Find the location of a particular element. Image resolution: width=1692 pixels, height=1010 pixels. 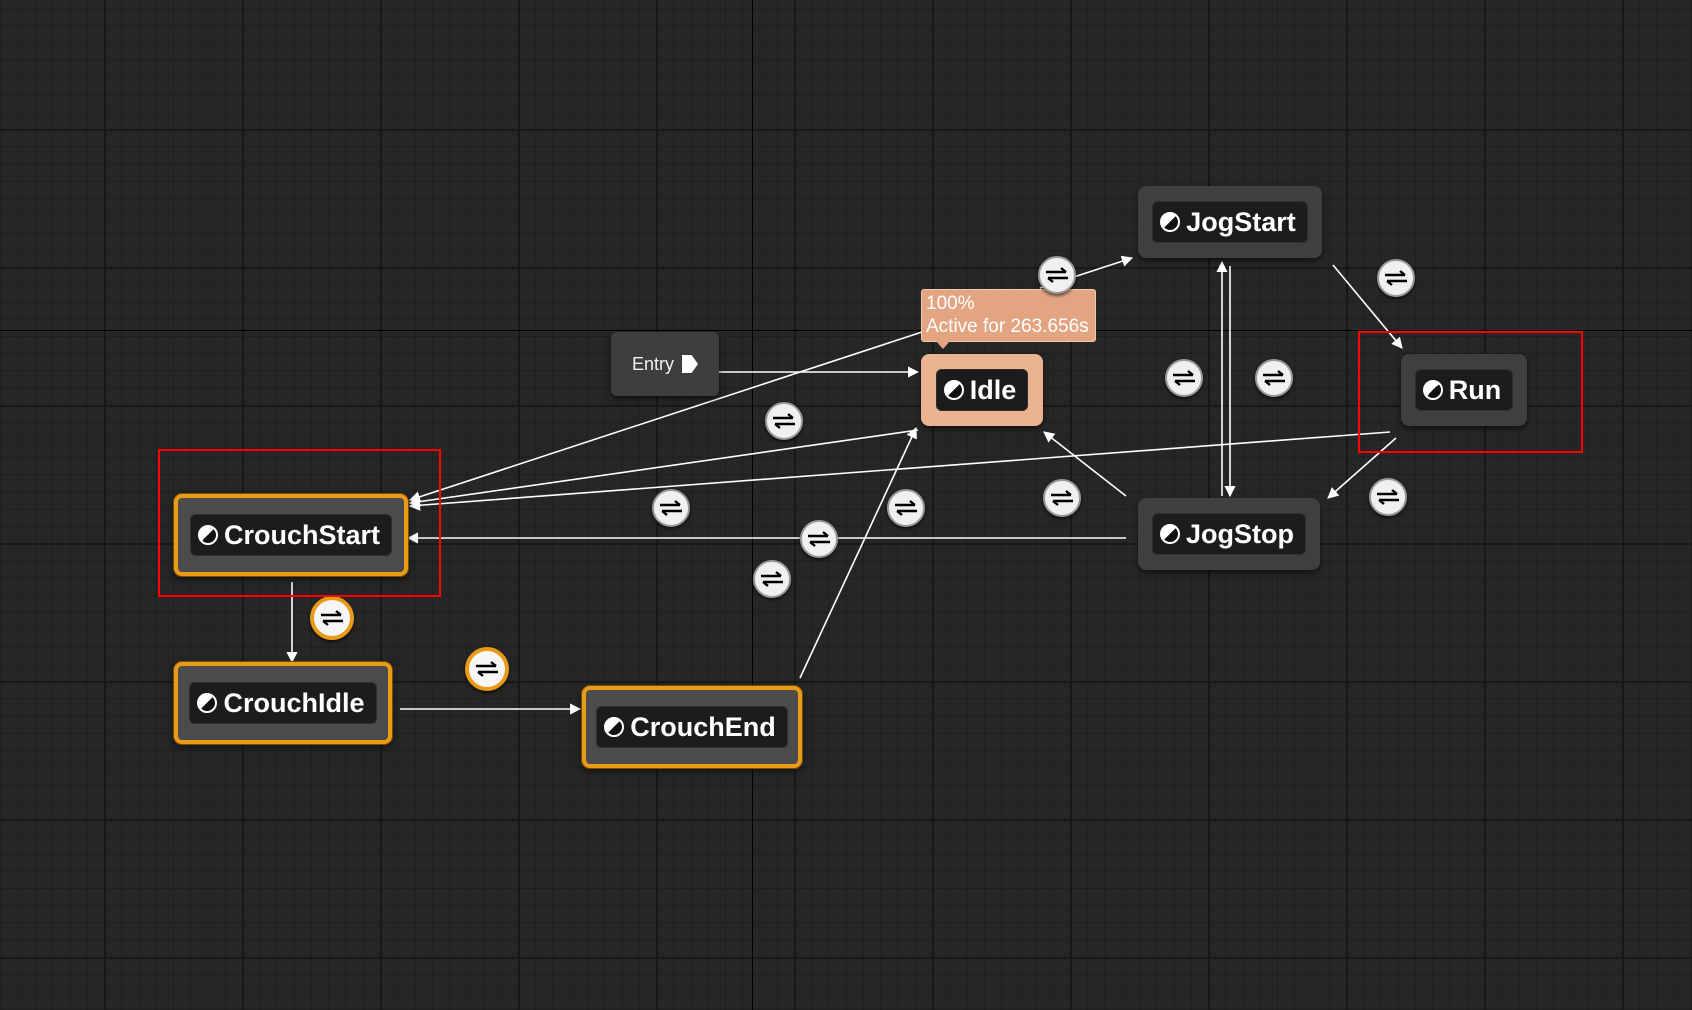

state-label-idle: Idle is located at coordinates (993, 390).